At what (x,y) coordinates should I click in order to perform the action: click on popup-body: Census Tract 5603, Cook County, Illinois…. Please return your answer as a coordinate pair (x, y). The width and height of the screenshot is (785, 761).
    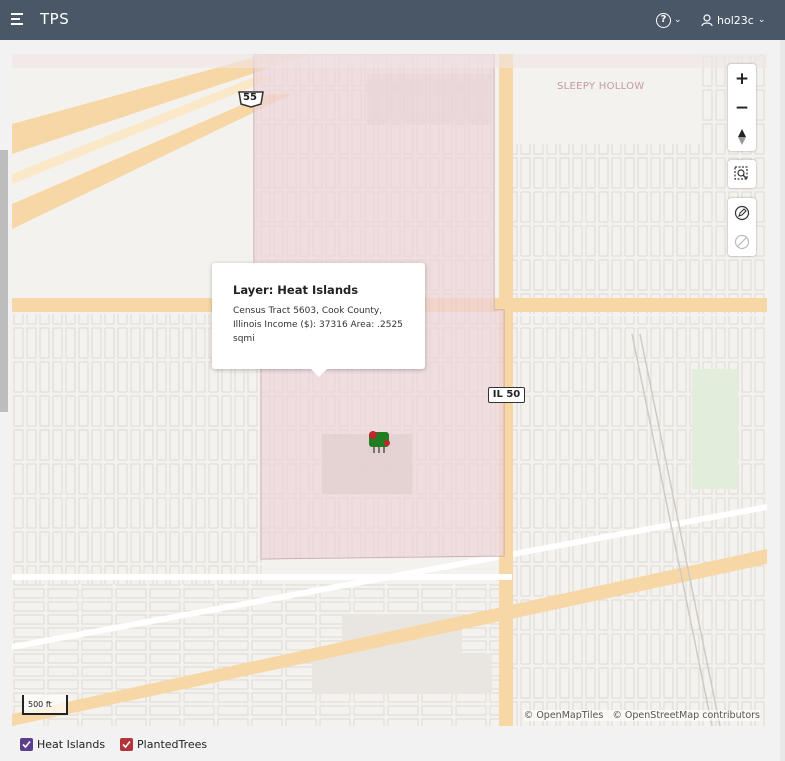
    Looking at the image, I should click on (318, 325).